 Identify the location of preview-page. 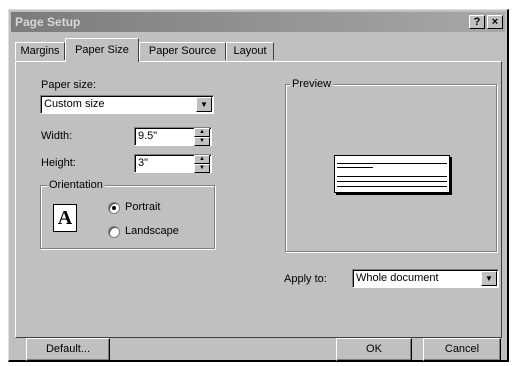
(392, 174).